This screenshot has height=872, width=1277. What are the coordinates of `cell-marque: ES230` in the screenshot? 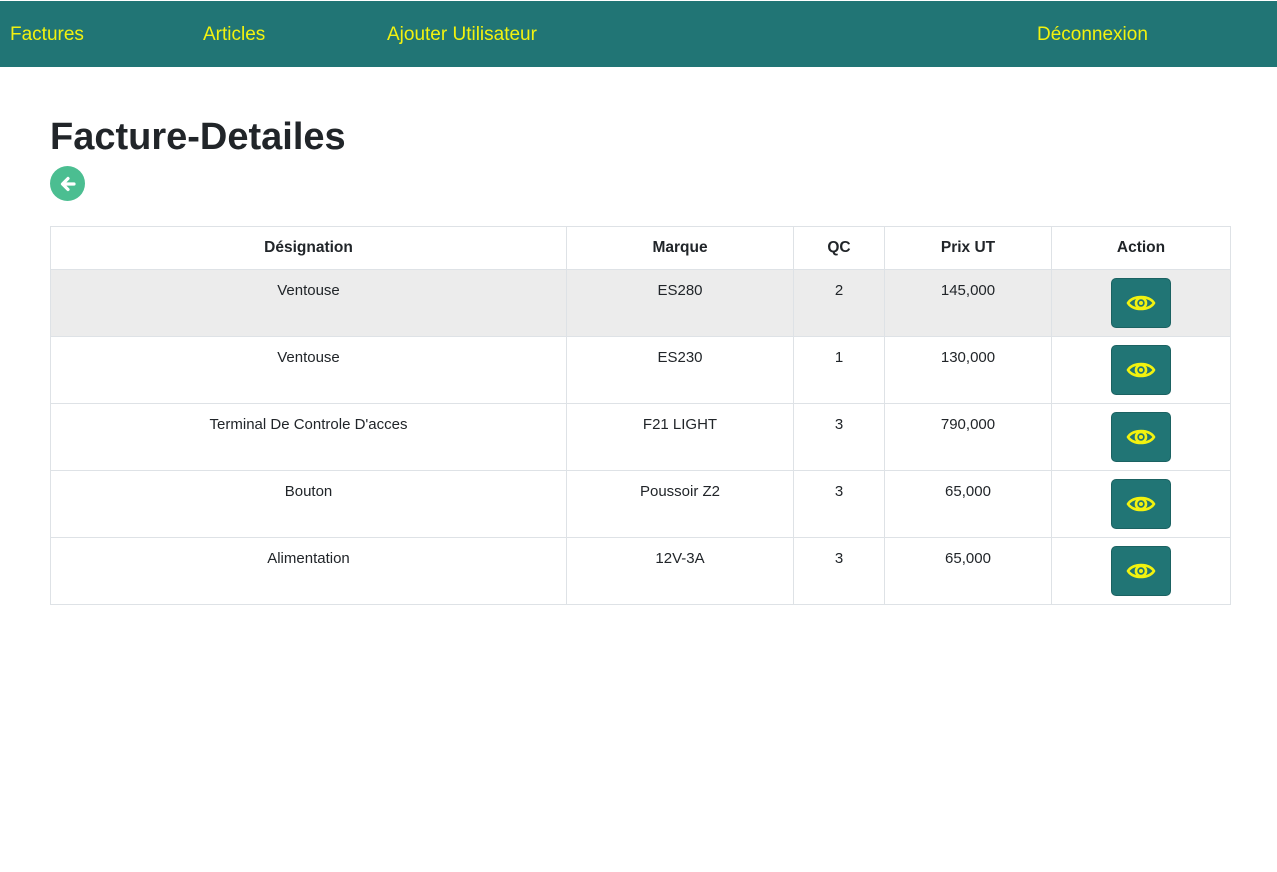 It's located at (680, 370).